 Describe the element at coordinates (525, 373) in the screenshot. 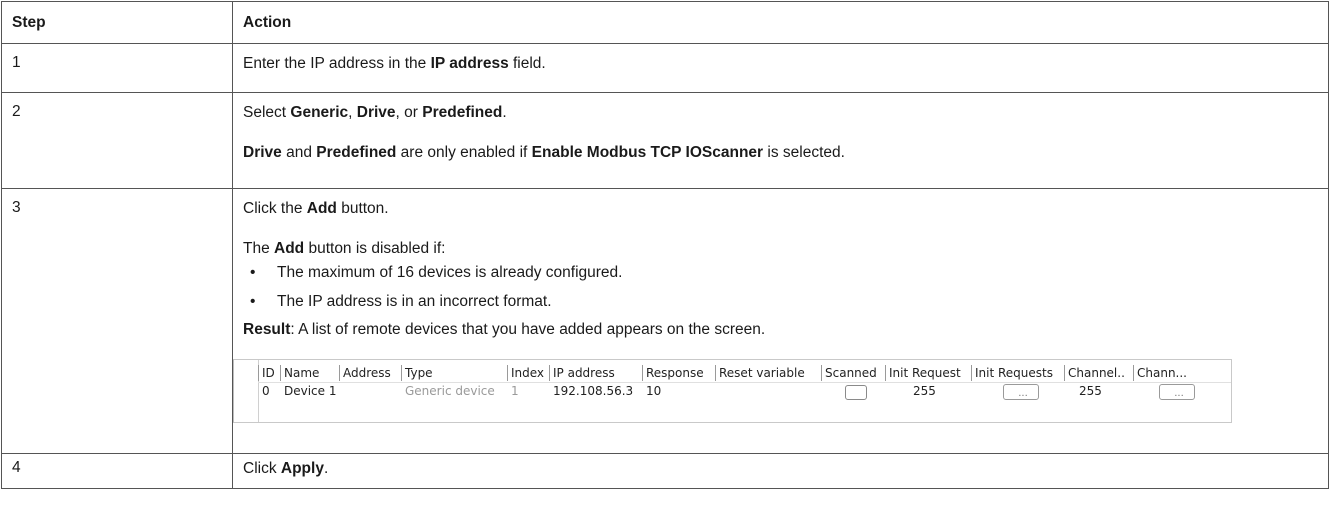

I see `column-header-index: Index` at that location.